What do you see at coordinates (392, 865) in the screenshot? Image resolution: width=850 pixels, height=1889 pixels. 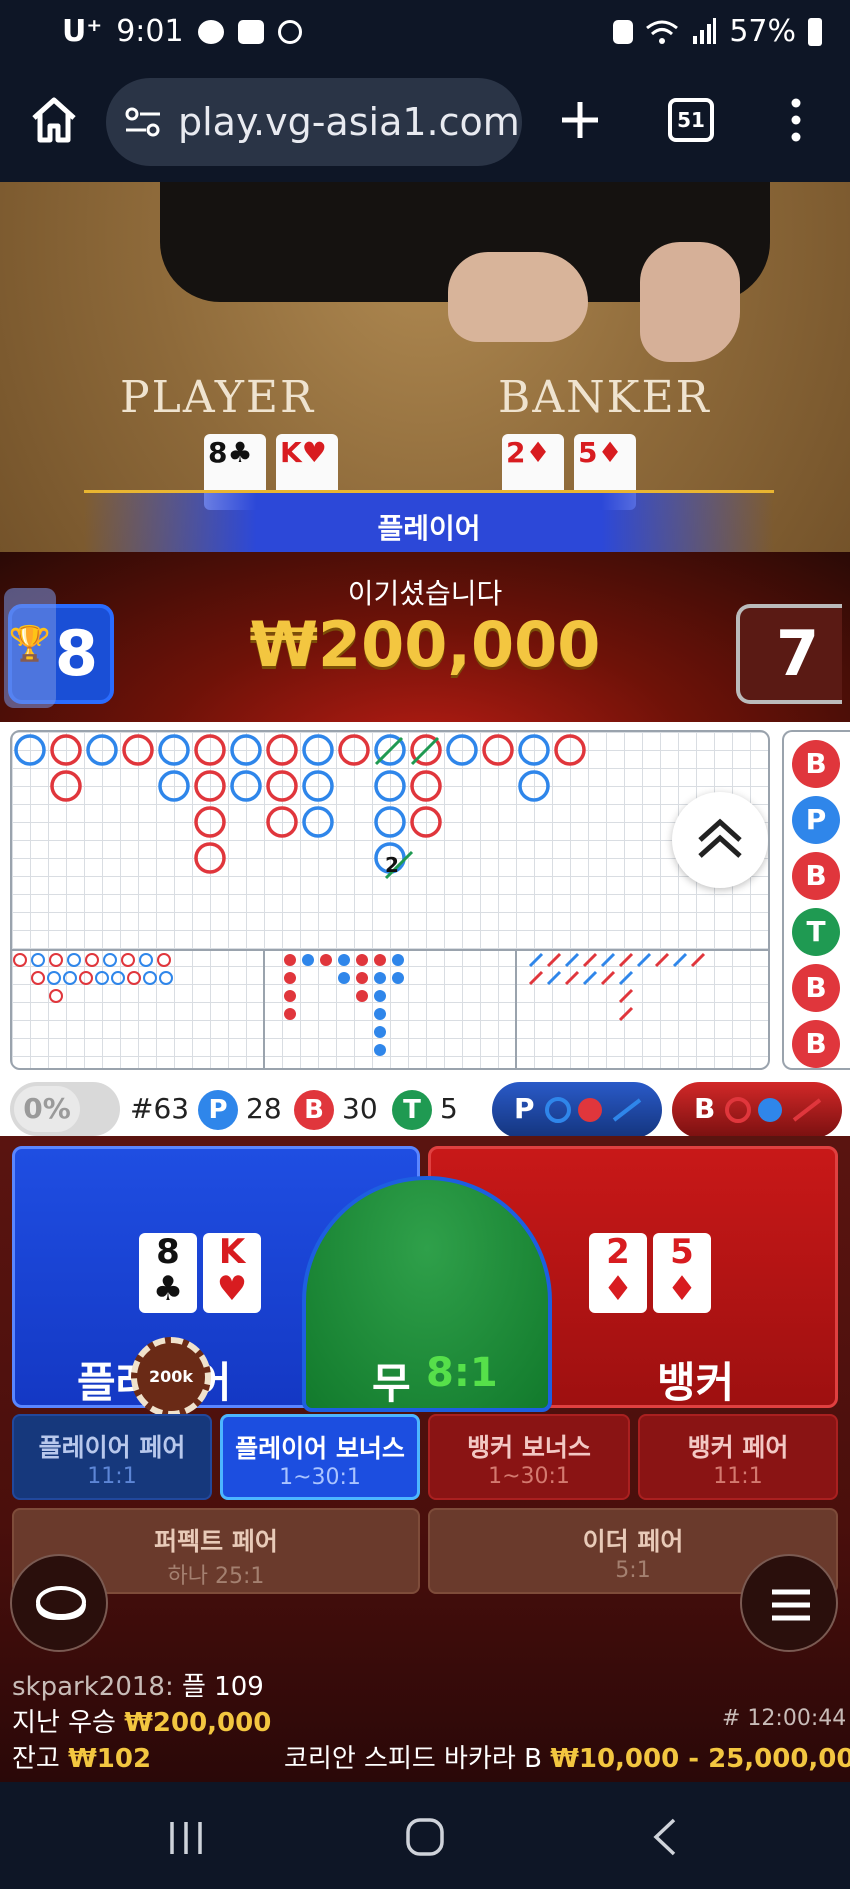 I see `tie-mark: 2` at bounding box center [392, 865].